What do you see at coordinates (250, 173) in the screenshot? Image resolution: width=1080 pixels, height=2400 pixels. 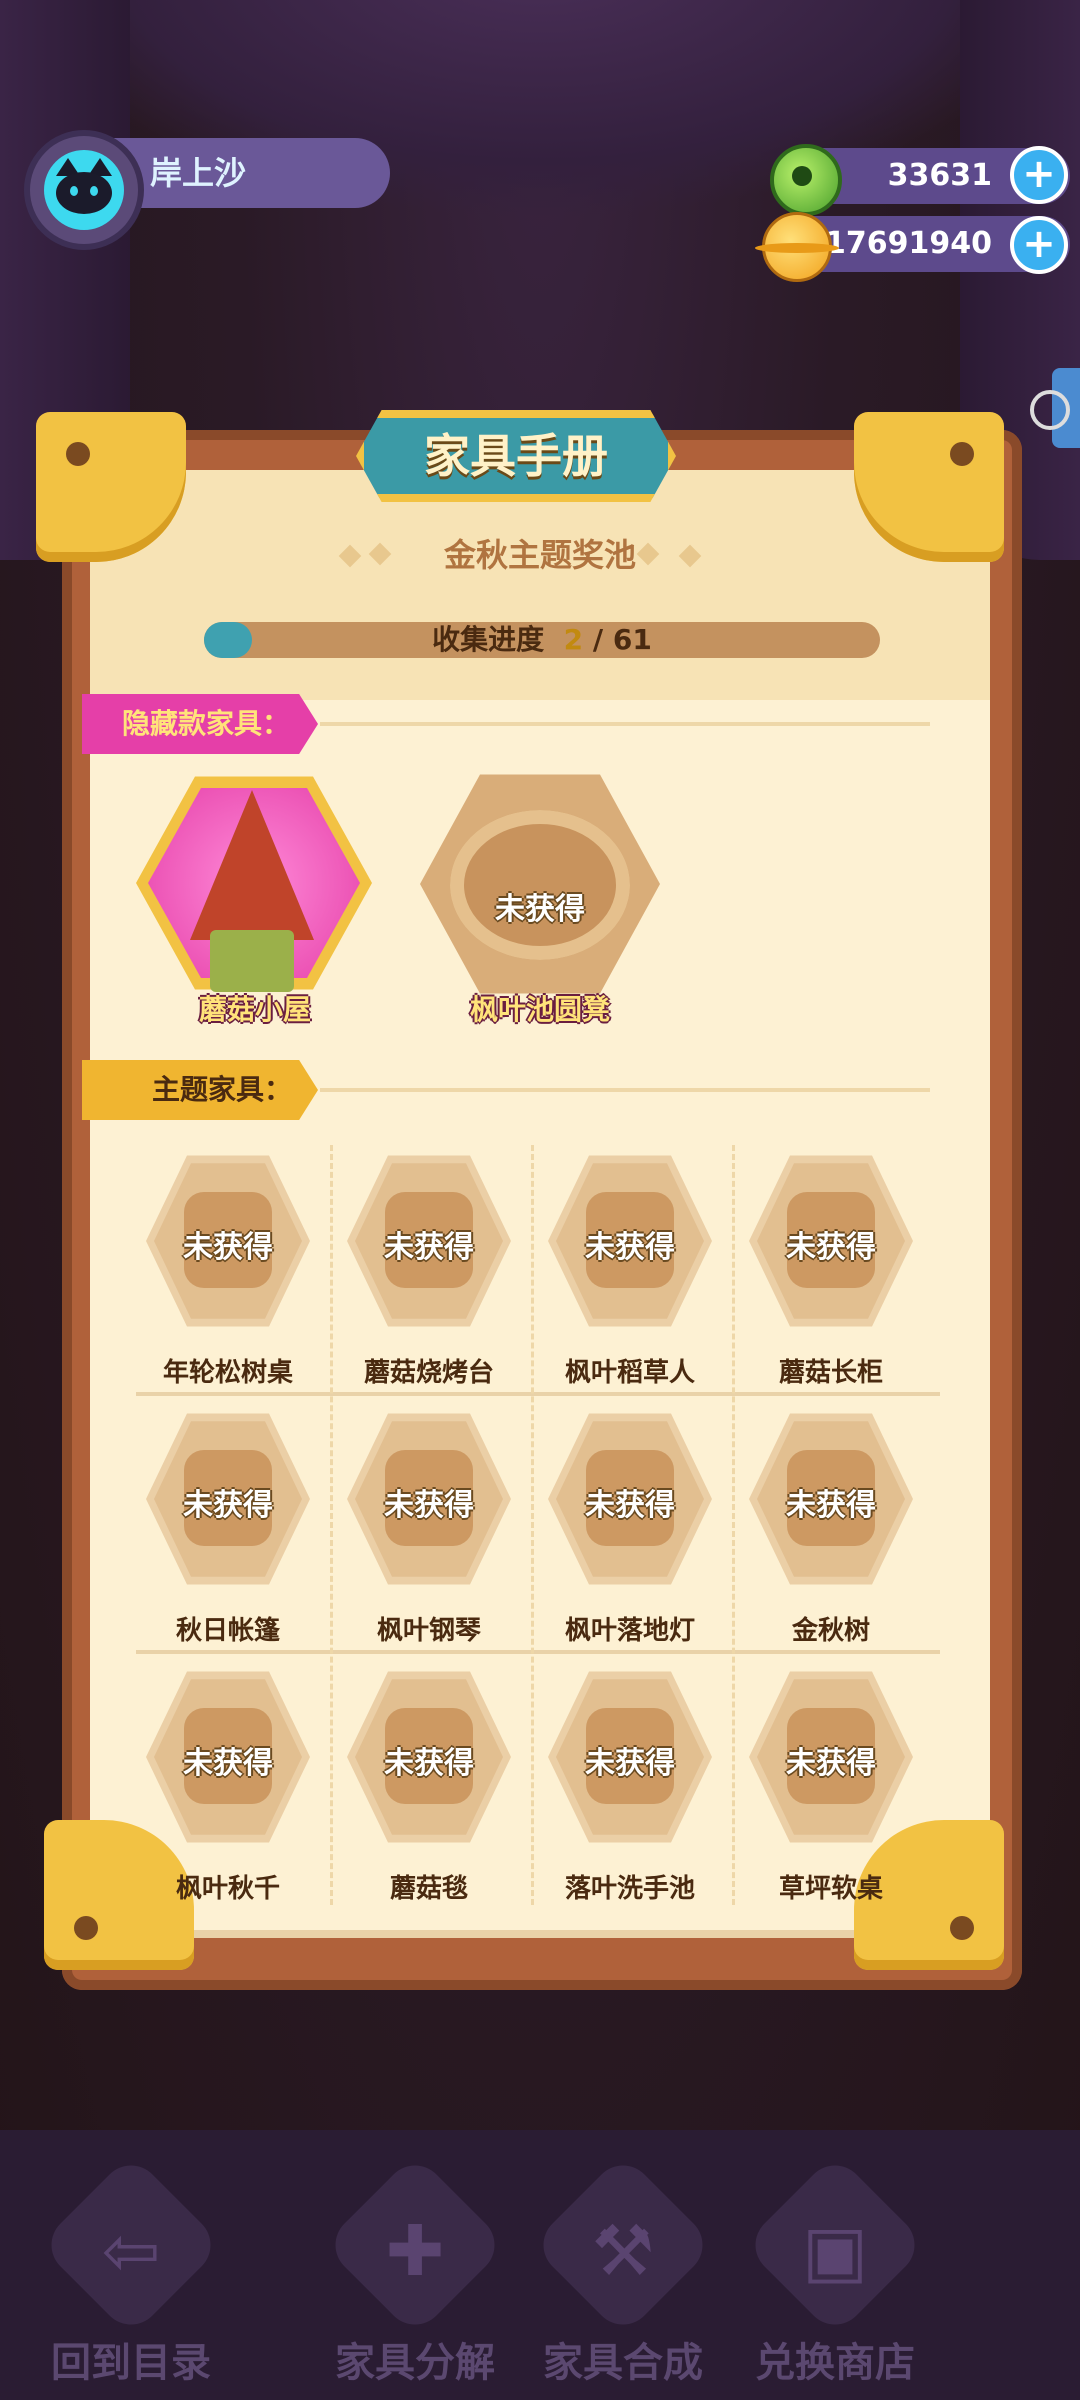 I see `player-name: 岸上沙` at bounding box center [250, 173].